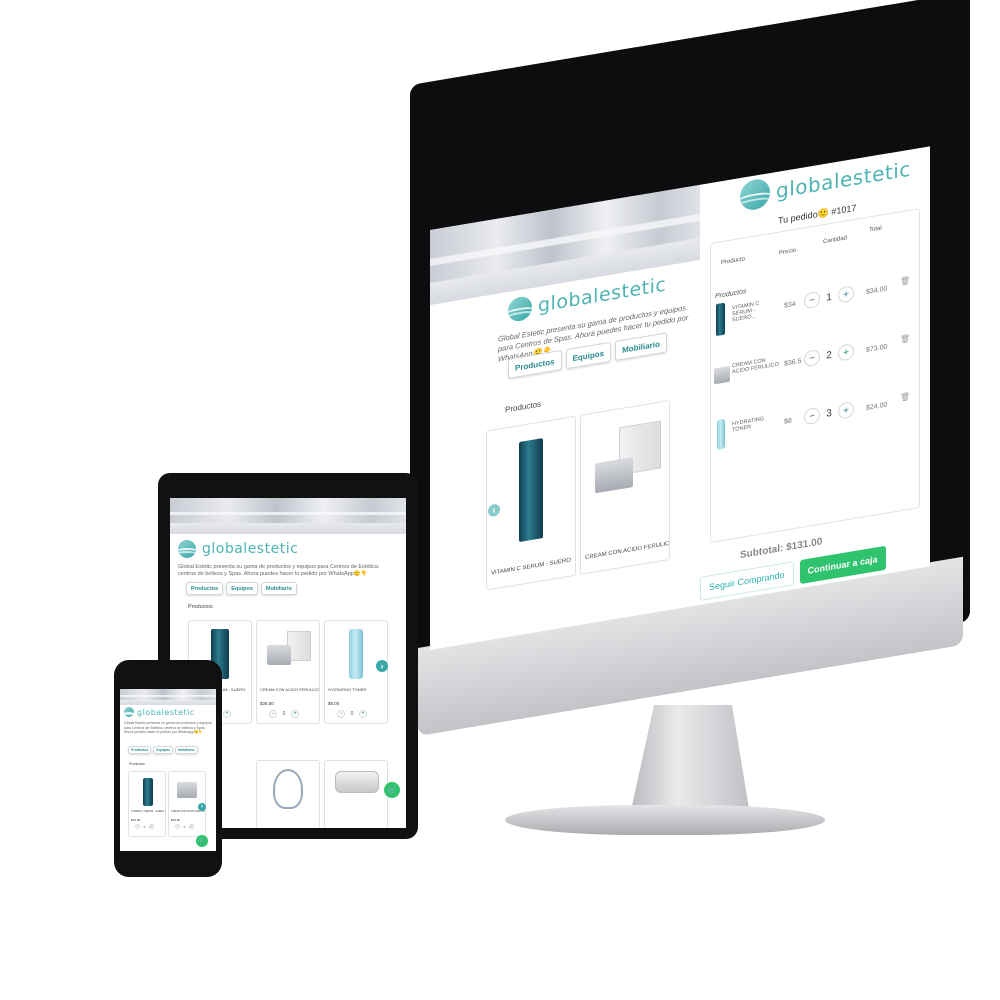  Describe the element at coordinates (877, 407) in the screenshot. I see `cart-item-total: $24.00` at that location.